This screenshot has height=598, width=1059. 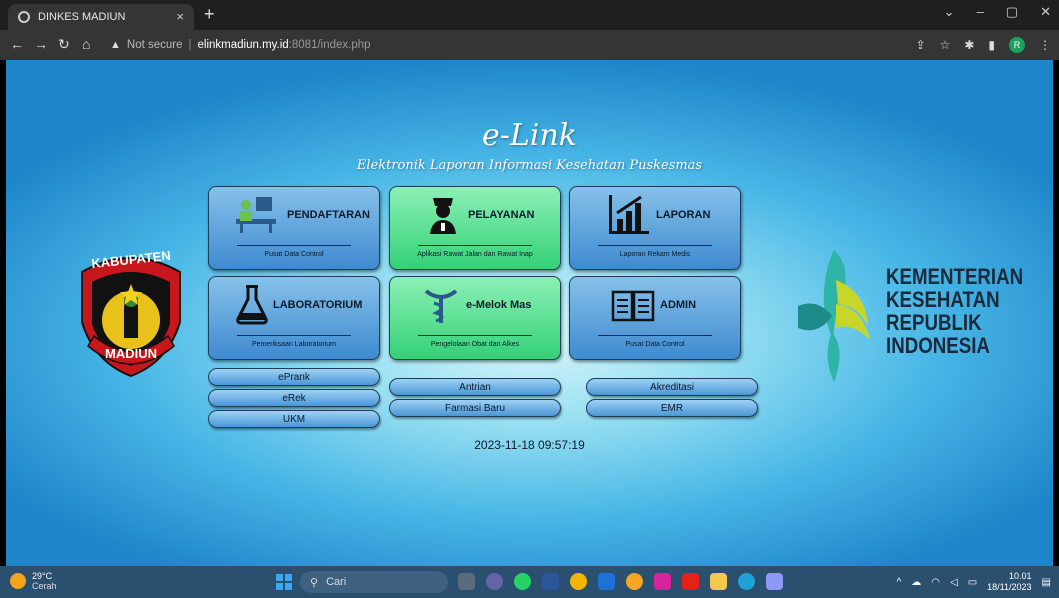 I want to click on taskbar-search: ⚲ Cari, so click(x=374, y=582).